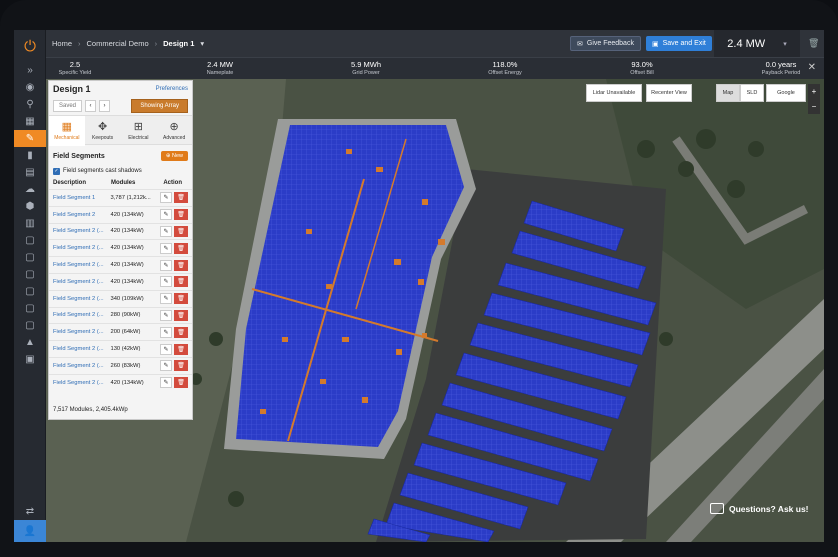 The image size is (838, 557). What do you see at coordinates (752, 93) in the screenshot?
I see `sld-mode-button: SLD` at bounding box center [752, 93].